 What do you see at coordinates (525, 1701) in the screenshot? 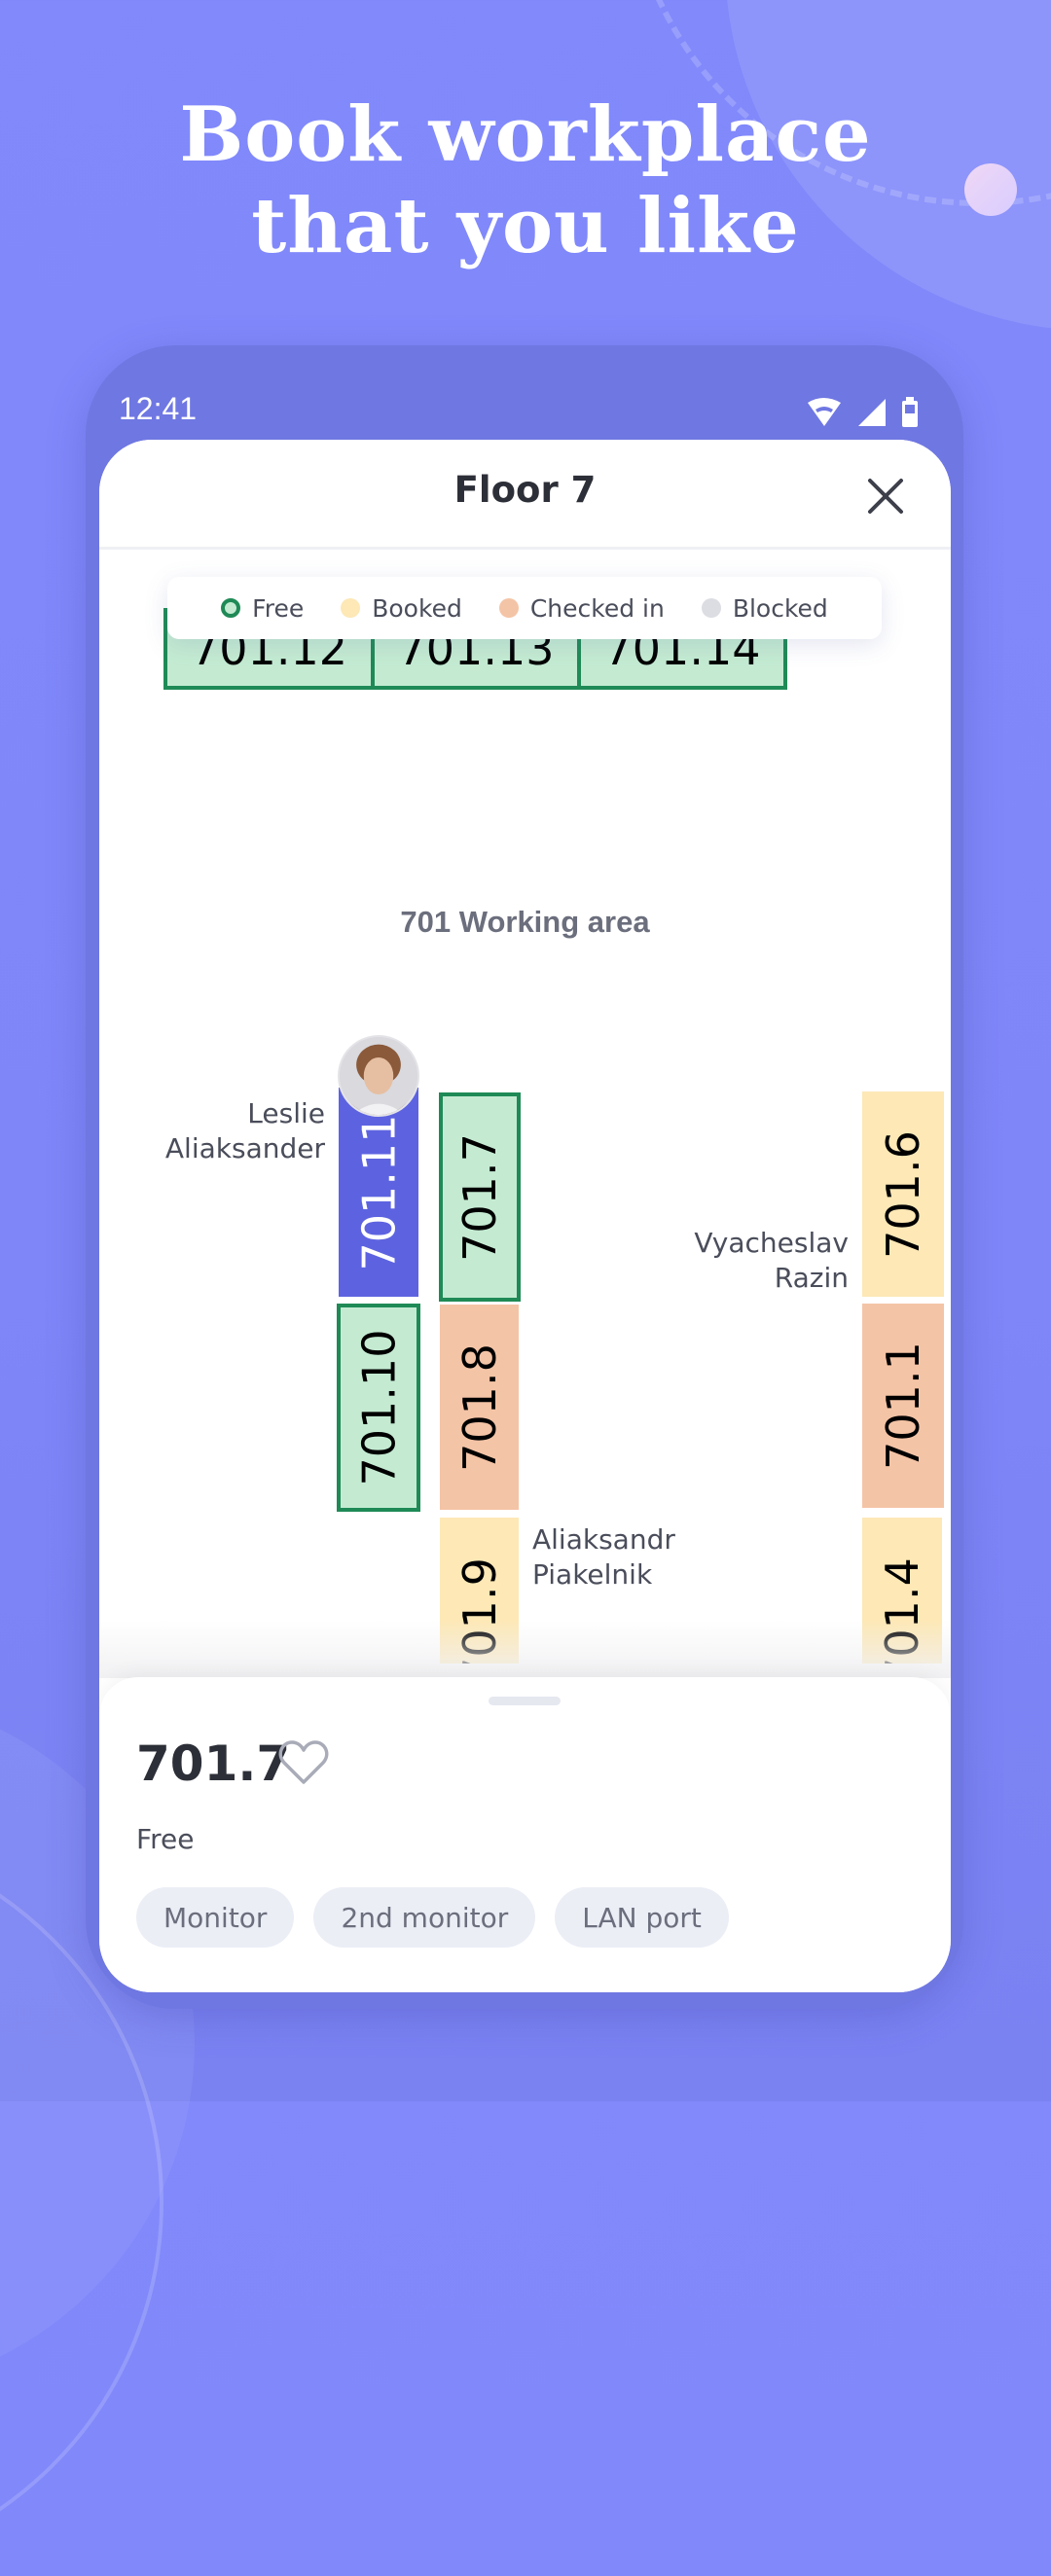
I see `sheet-drag-handle` at bounding box center [525, 1701].